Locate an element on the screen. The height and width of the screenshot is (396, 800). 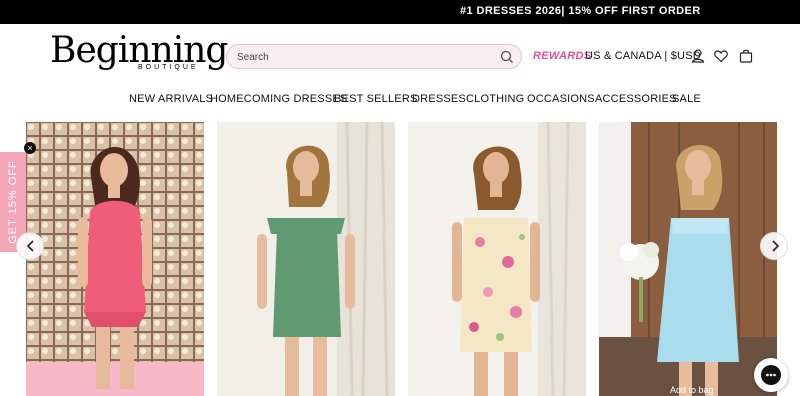
chevron-right-icon is located at coordinates (776, 246).